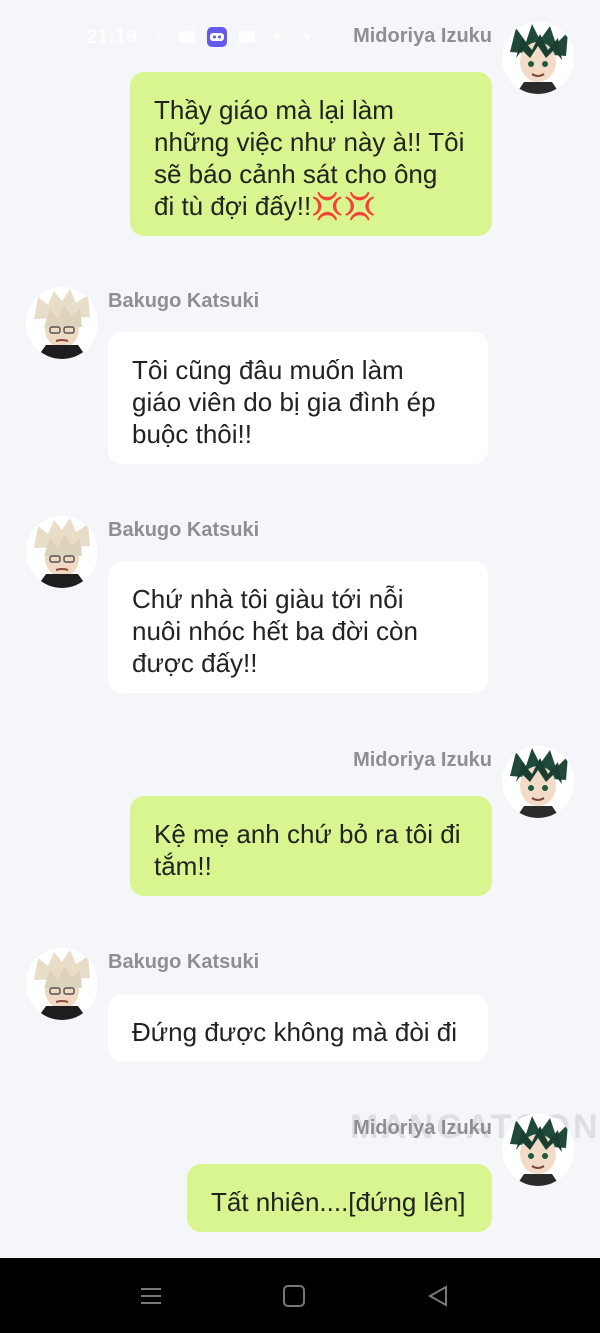 This screenshot has width=600, height=1333. Describe the element at coordinates (311, 846) in the screenshot. I see `message-bubble: Kệ mẹ anh chứ bỏ ra tôi đi tắm!!` at that location.